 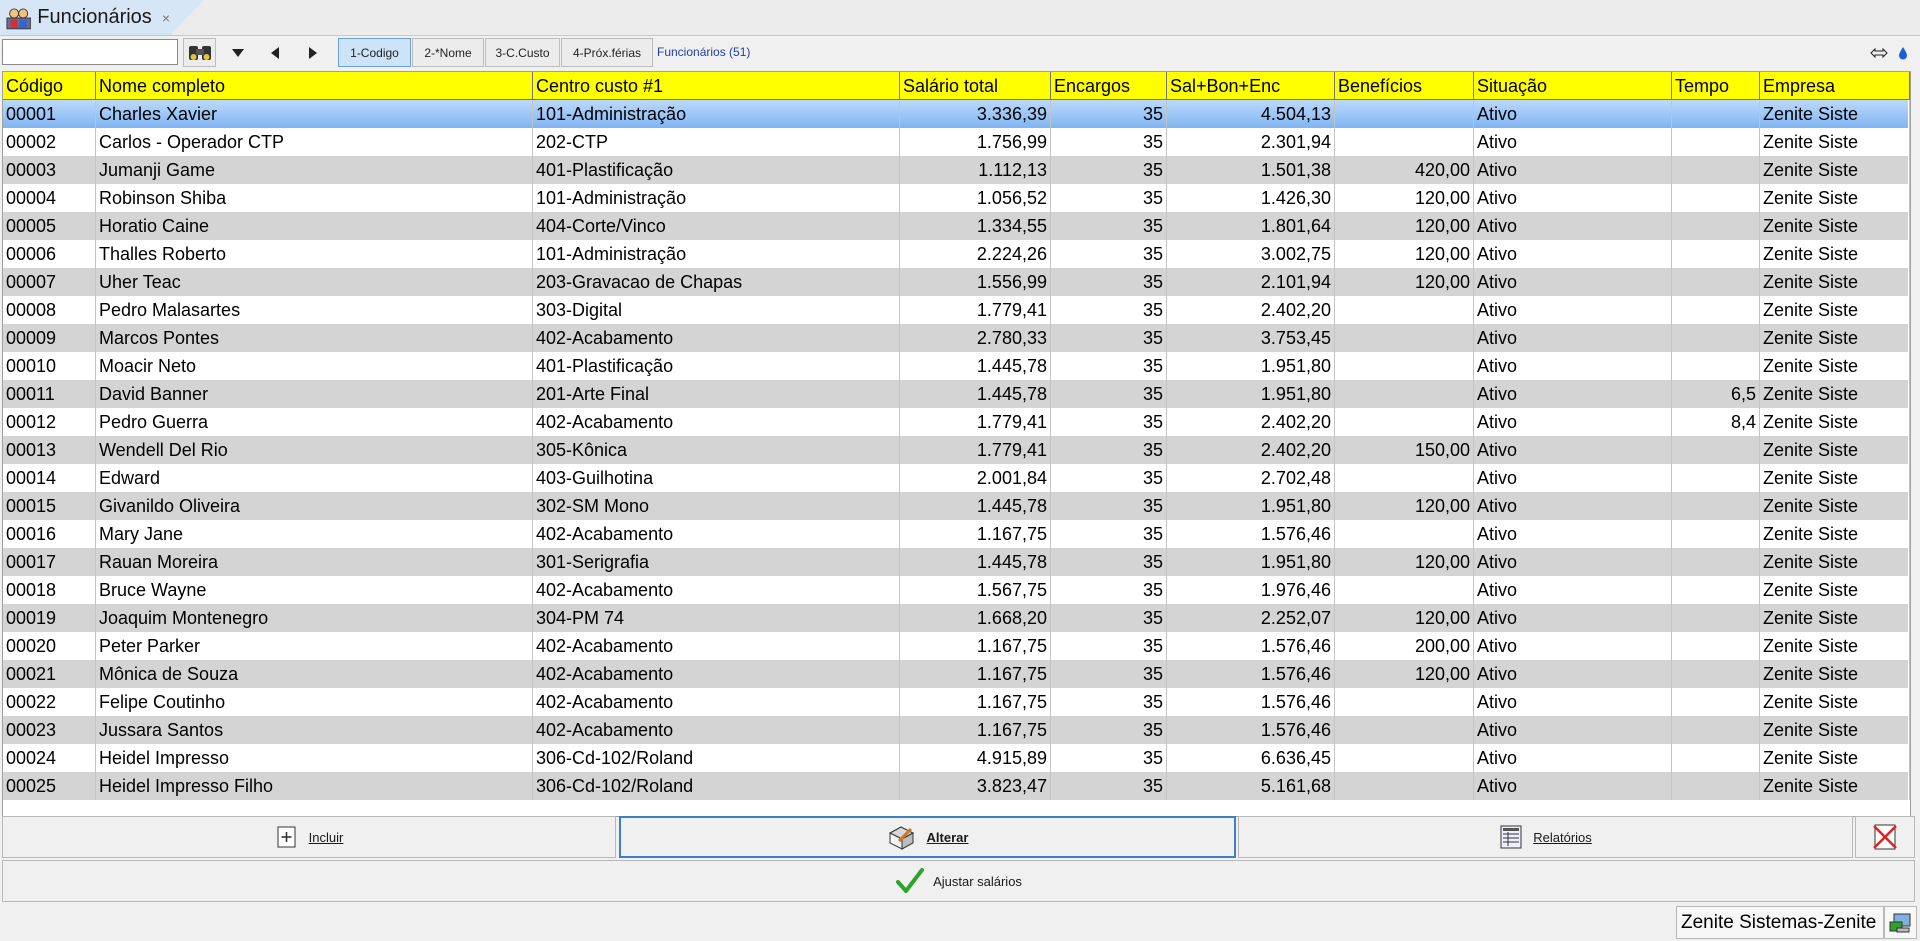 I want to click on cell-nome: Pedro Guerra, so click(x=314, y=422).